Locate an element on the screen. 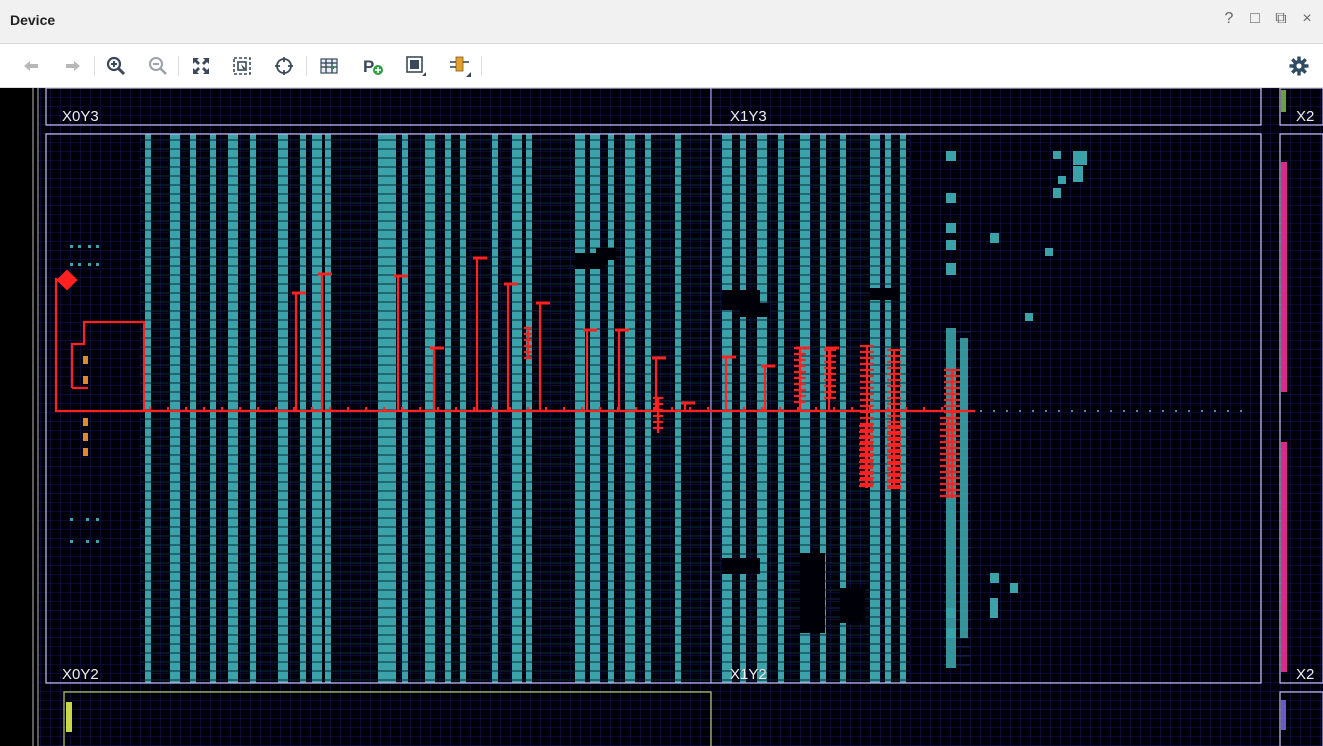 The width and height of the screenshot is (1323, 746). auto-fit-selection-button is located at coordinates (284, 66).